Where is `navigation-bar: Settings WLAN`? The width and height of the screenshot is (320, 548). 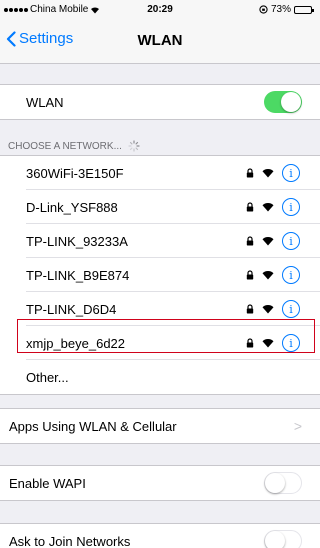
navigation-bar: Settings WLAN is located at coordinates (160, 42).